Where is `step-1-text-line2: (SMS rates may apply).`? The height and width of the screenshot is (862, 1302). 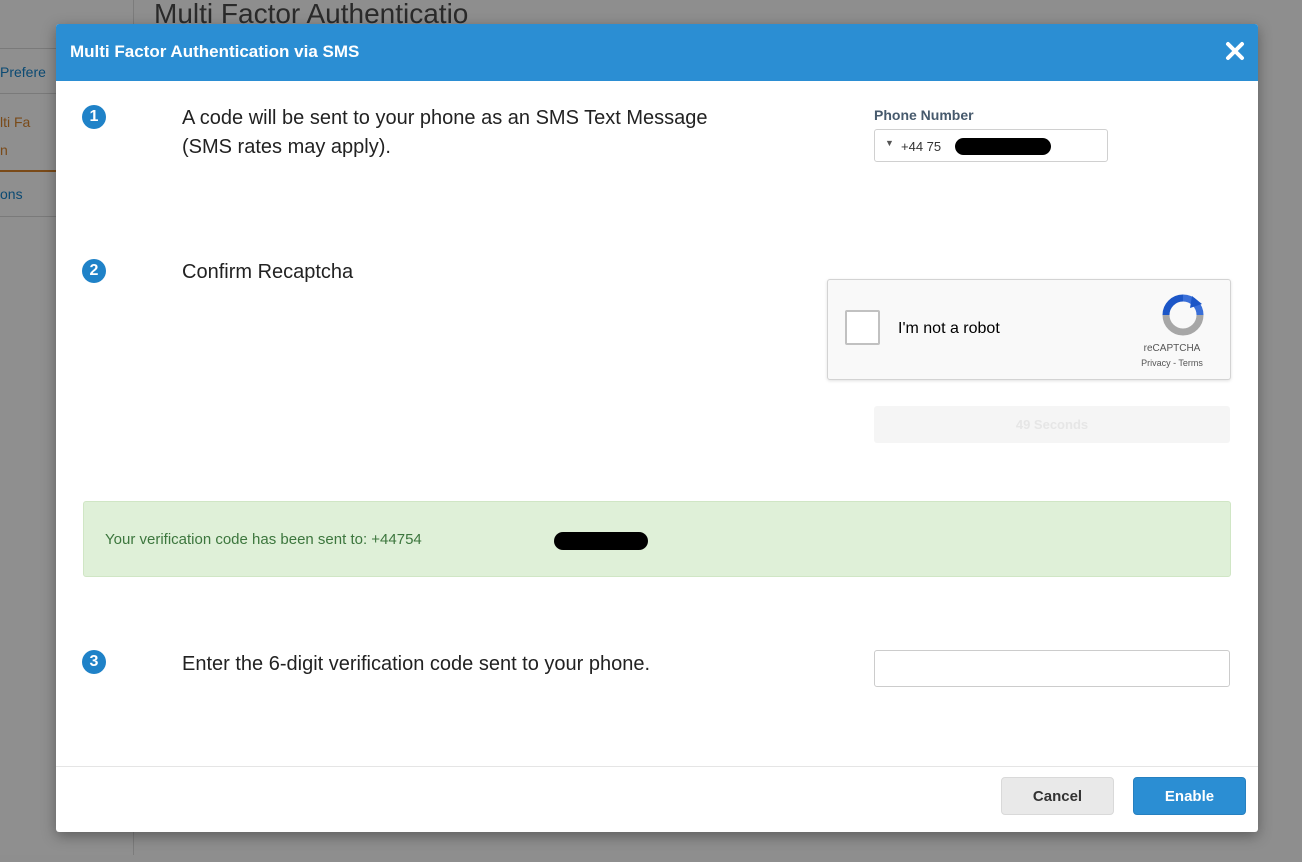
step-1-text-line2: (SMS rates may apply). is located at coordinates (286, 147).